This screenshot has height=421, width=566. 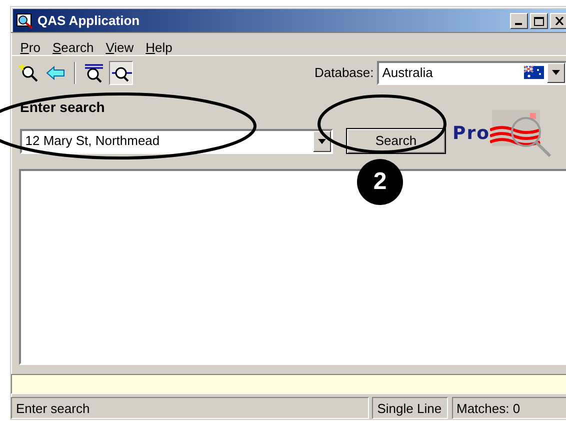 What do you see at coordinates (73, 46) in the screenshot?
I see `menu-item: Search` at bounding box center [73, 46].